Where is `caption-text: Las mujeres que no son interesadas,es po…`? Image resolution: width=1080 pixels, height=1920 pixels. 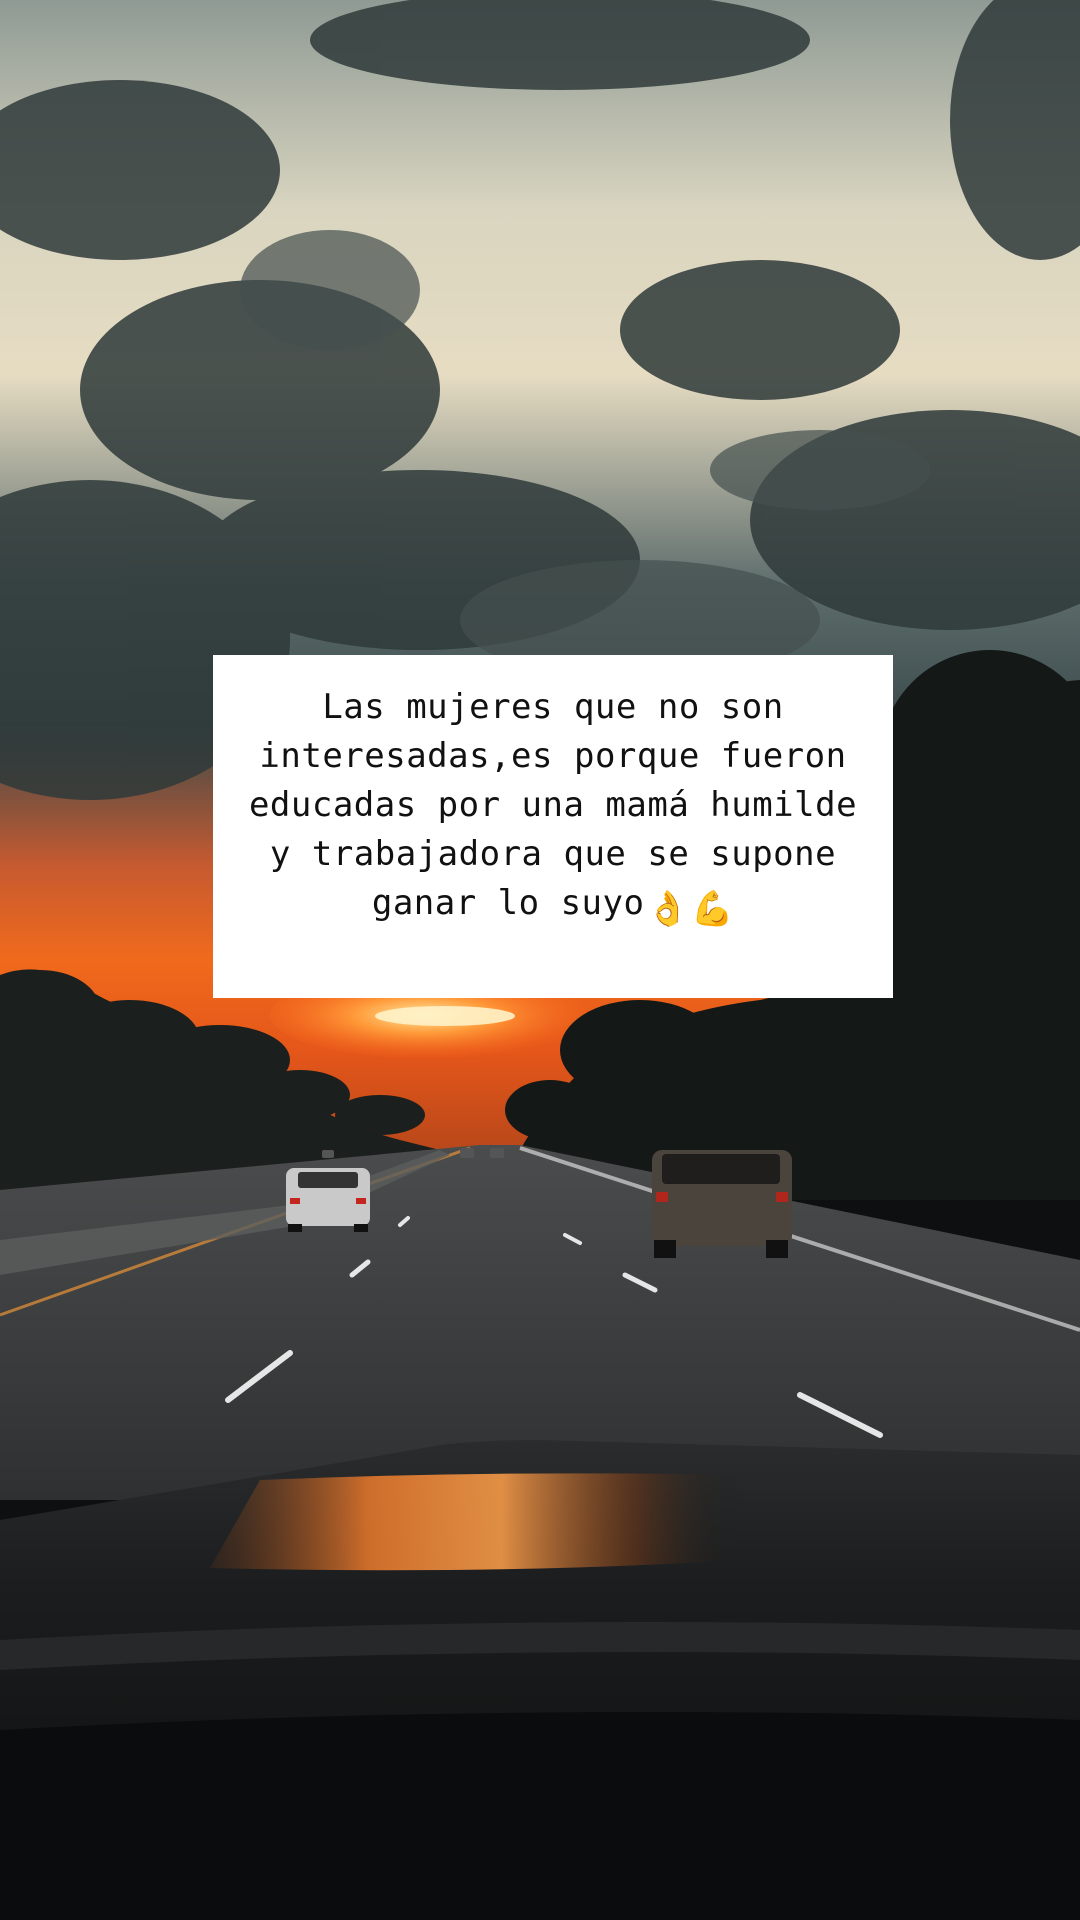
caption-text: Las mujeres que no son interesadas,es po… is located at coordinates (553, 808).